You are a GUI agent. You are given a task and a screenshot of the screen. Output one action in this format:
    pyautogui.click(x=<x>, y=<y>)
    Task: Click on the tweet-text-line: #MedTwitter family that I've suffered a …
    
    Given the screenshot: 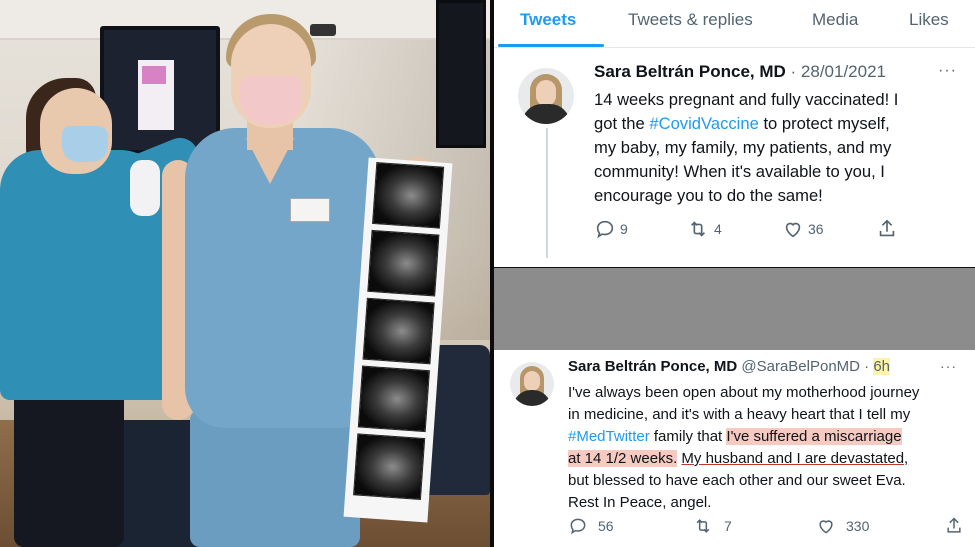 What is the action you would take?
    pyautogui.click(x=768, y=437)
    